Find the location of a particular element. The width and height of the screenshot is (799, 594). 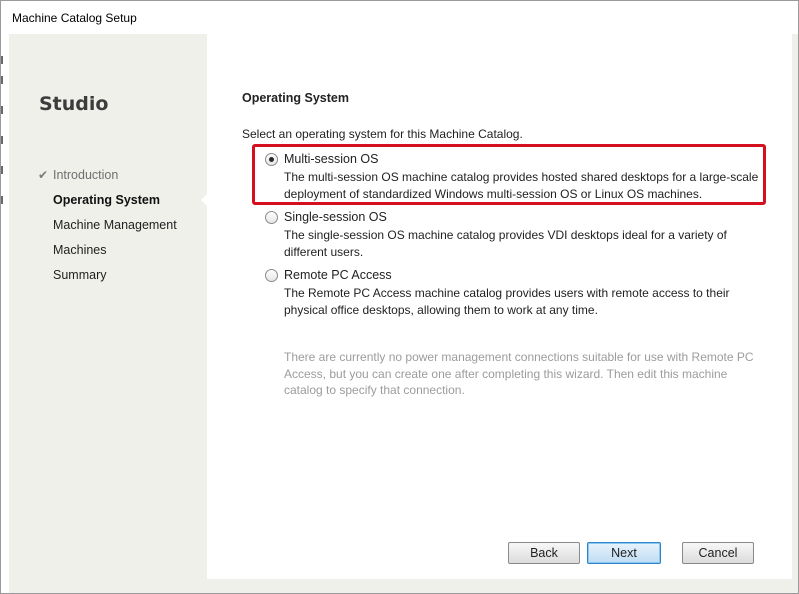

window-title: Machine Catalog Setup is located at coordinates (74, 18).